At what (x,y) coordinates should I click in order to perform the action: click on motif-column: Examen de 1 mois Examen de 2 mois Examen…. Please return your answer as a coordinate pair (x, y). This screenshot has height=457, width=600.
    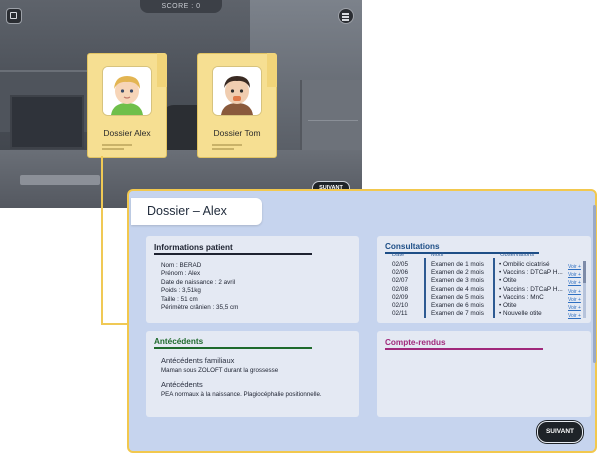
    Looking at the image, I should click on (457, 289).